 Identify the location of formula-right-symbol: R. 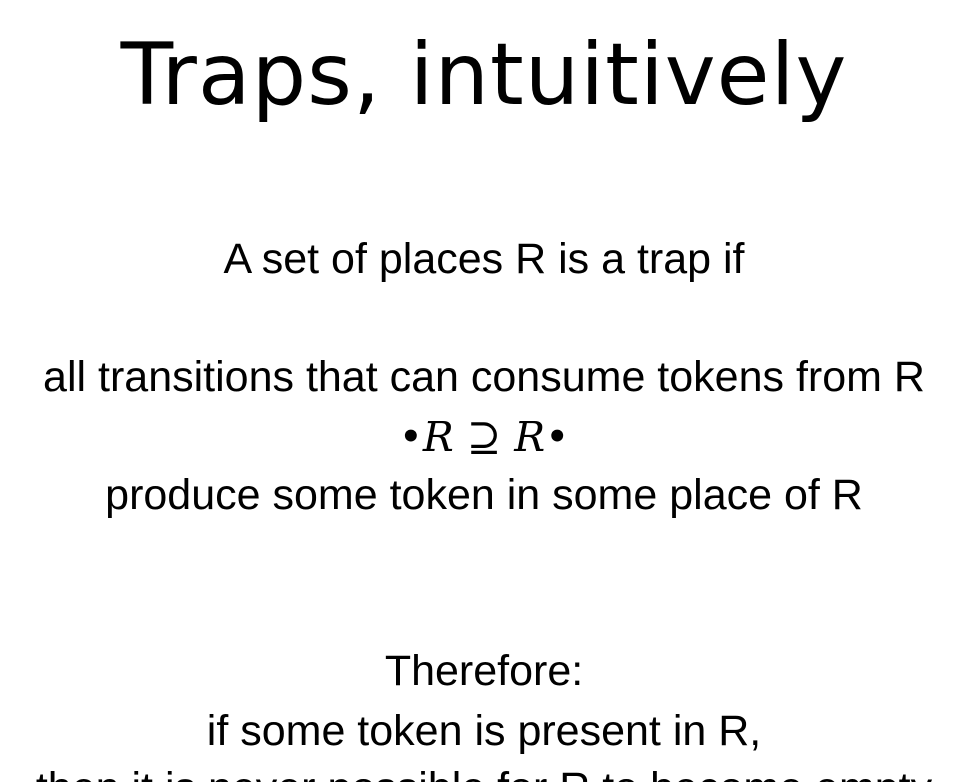
(530, 437).